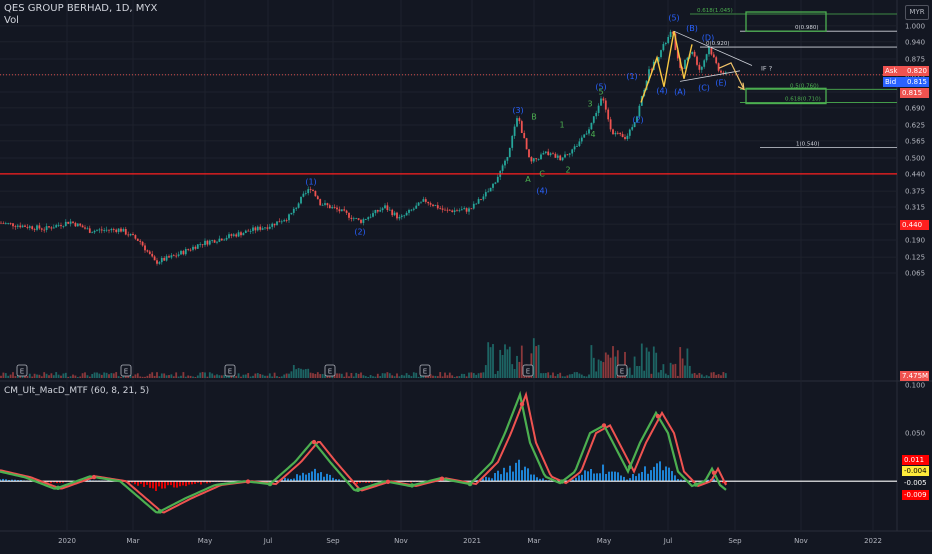 This screenshot has height=554, width=932. What do you see at coordinates (915, 434) in the screenshot?
I see `macd-tick-label: 0.050` at bounding box center [915, 434].